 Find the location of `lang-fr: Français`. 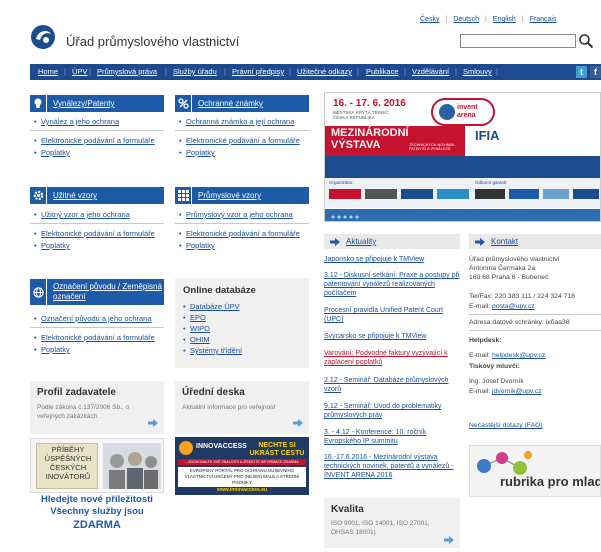

lang-fr: Français is located at coordinates (543, 19).